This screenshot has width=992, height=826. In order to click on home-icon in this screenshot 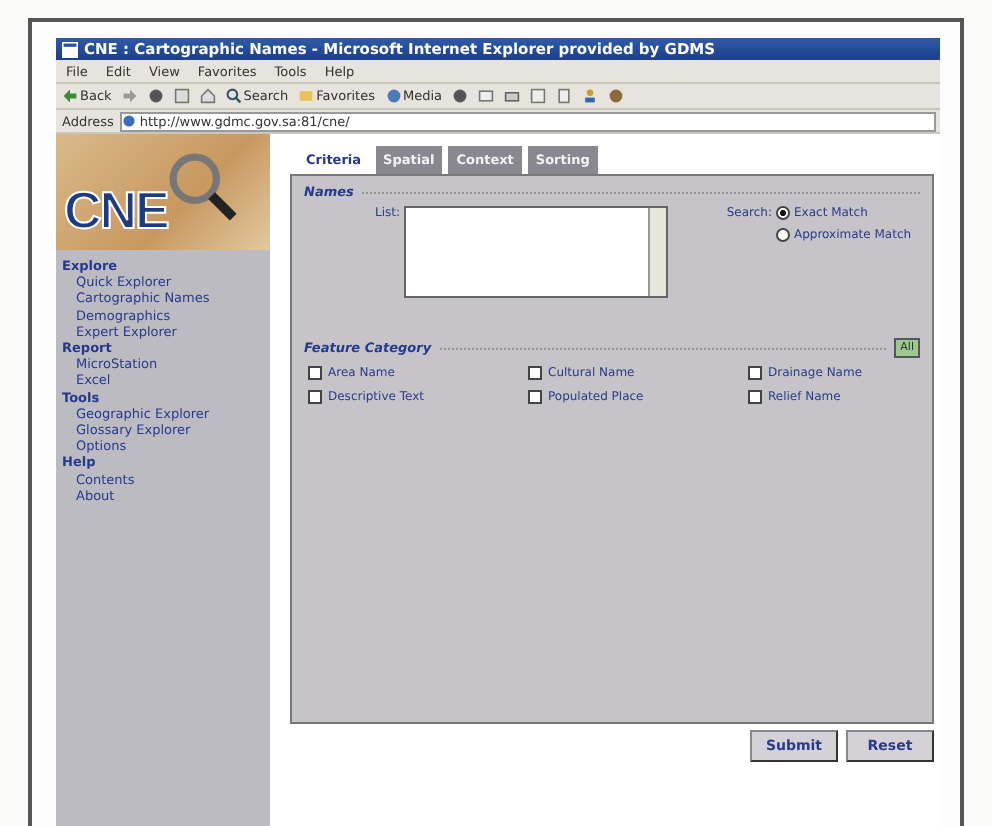, I will do `click(207, 96)`.